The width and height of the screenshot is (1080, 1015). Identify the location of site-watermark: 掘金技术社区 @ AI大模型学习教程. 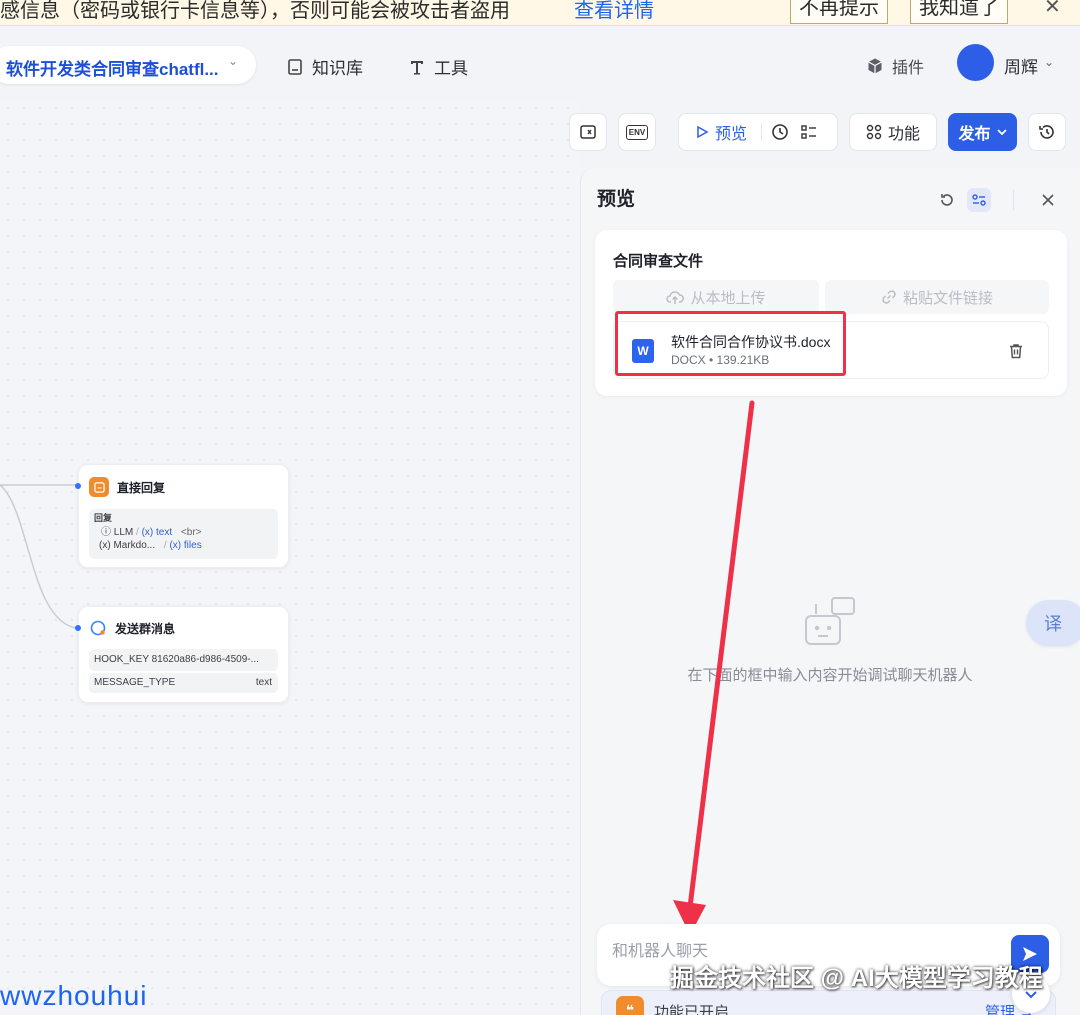
(856, 978).